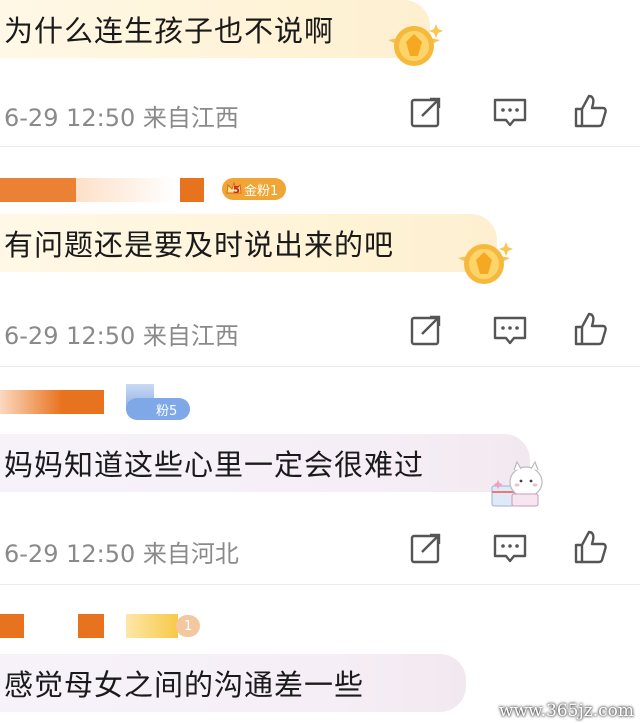 The width and height of the screenshot is (640, 723). I want to click on comment-bubble: 为什么连生孩子也不说啊, so click(215, 29).